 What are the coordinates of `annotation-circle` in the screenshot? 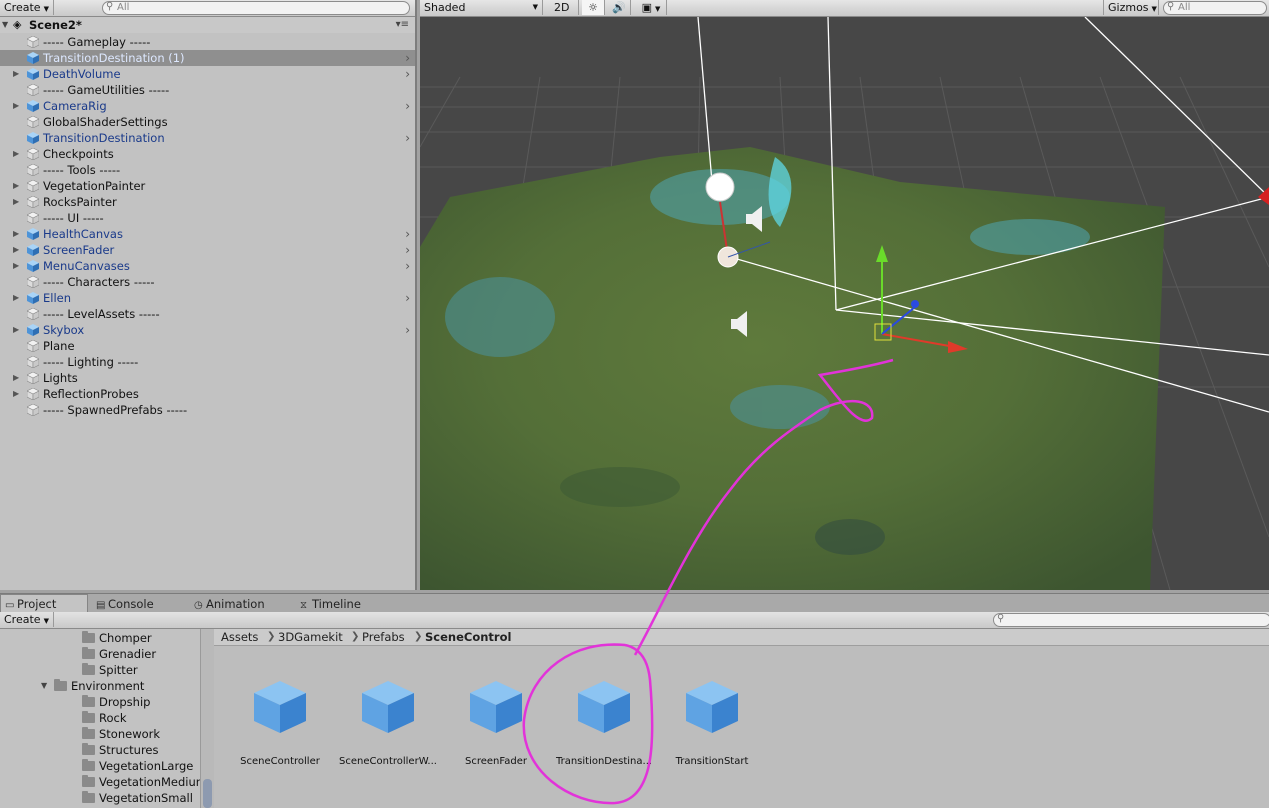 It's located at (588, 724).